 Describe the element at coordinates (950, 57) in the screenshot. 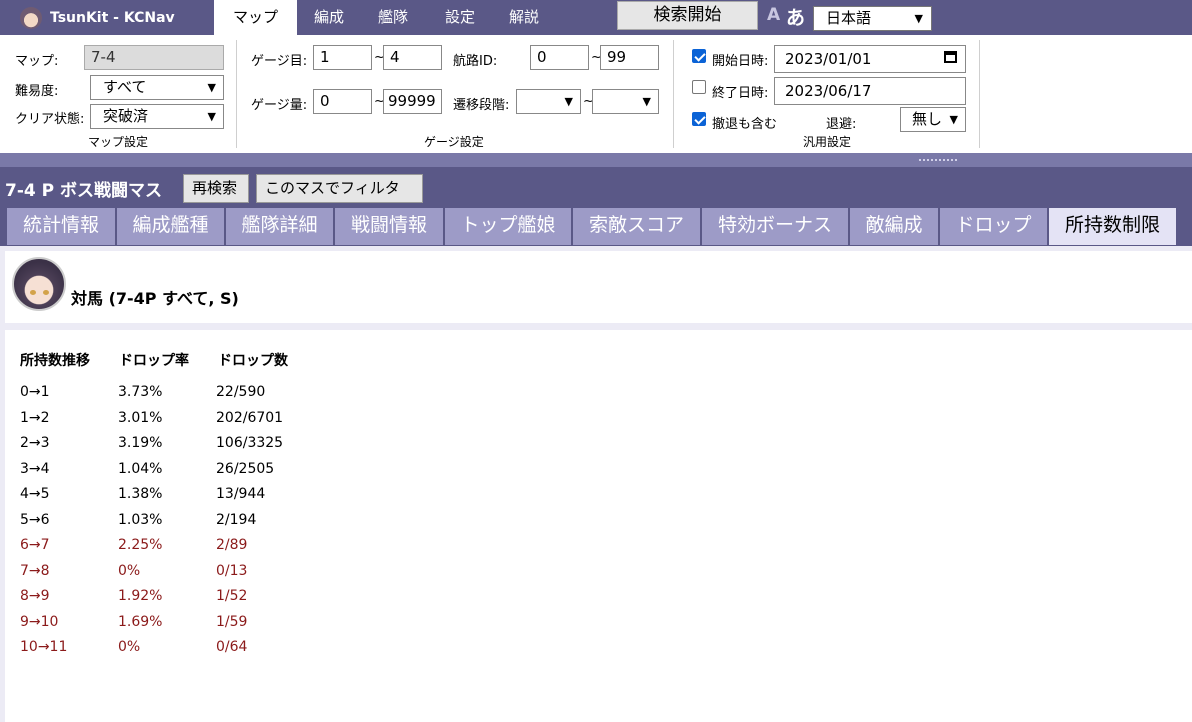

I see `calendar-icon` at that location.